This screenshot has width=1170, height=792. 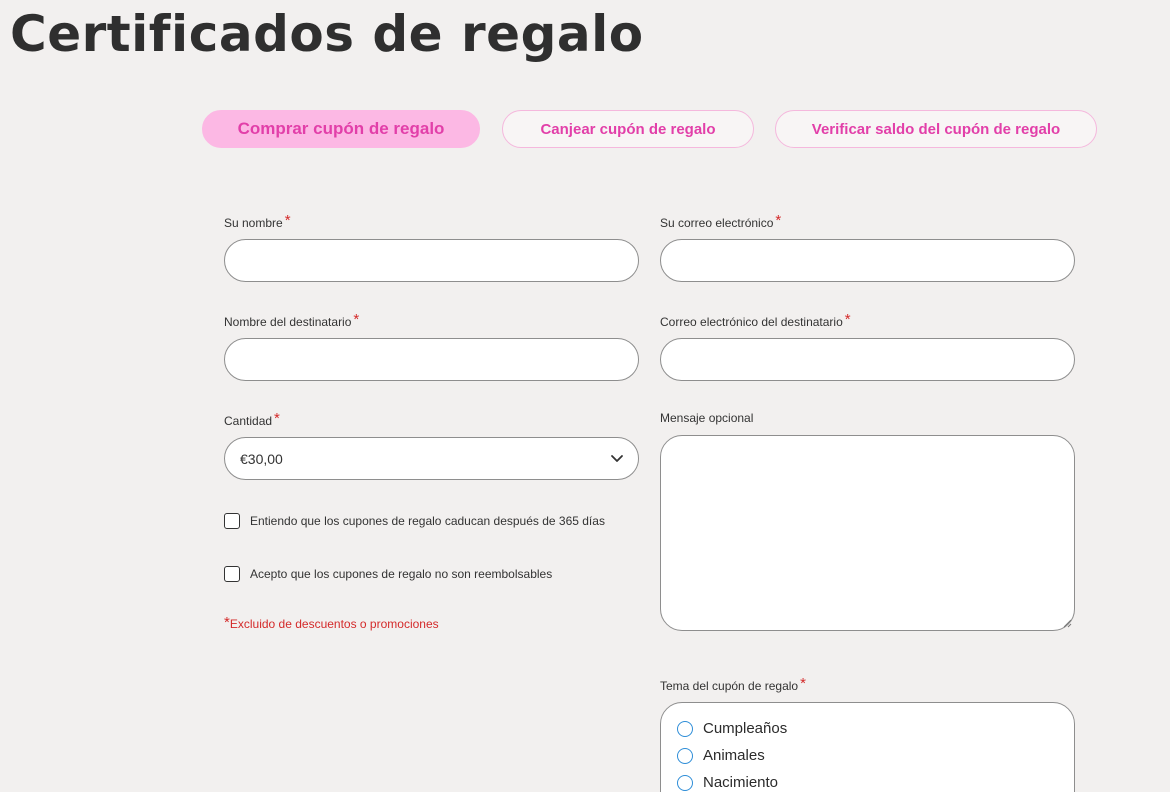 I want to click on message-textarea, so click(x=867, y=533).